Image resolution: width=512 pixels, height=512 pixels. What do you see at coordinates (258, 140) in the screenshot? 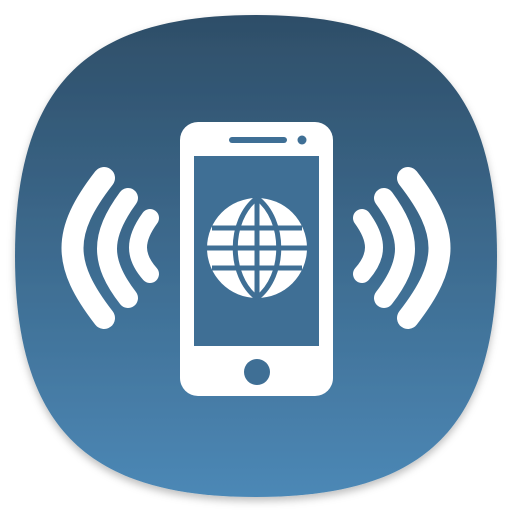
I see `phone-speaker` at bounding box center [258, 140].